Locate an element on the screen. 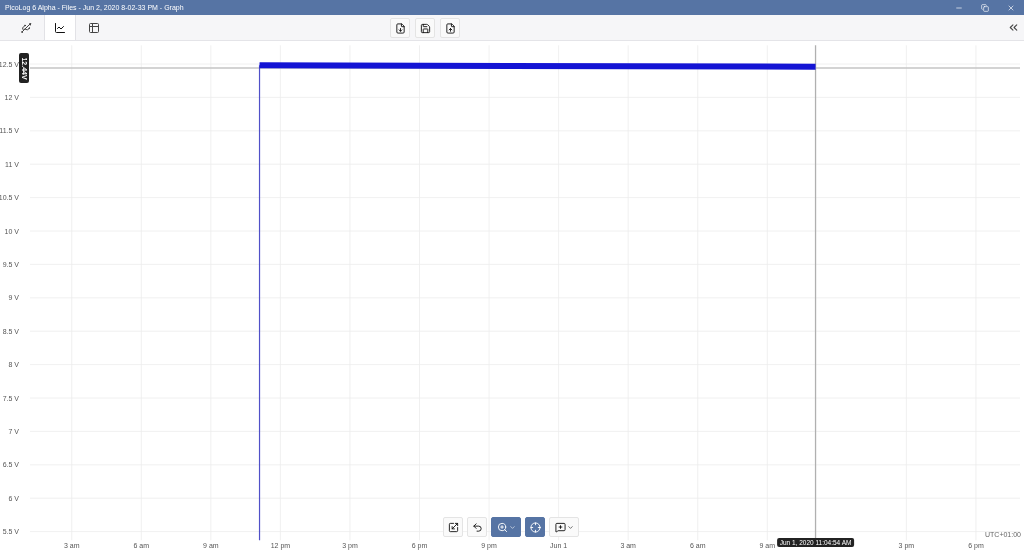 Image resolution: width=1024 pixels, height=554 pixels. table-icon is located at coordinates (94, 27).